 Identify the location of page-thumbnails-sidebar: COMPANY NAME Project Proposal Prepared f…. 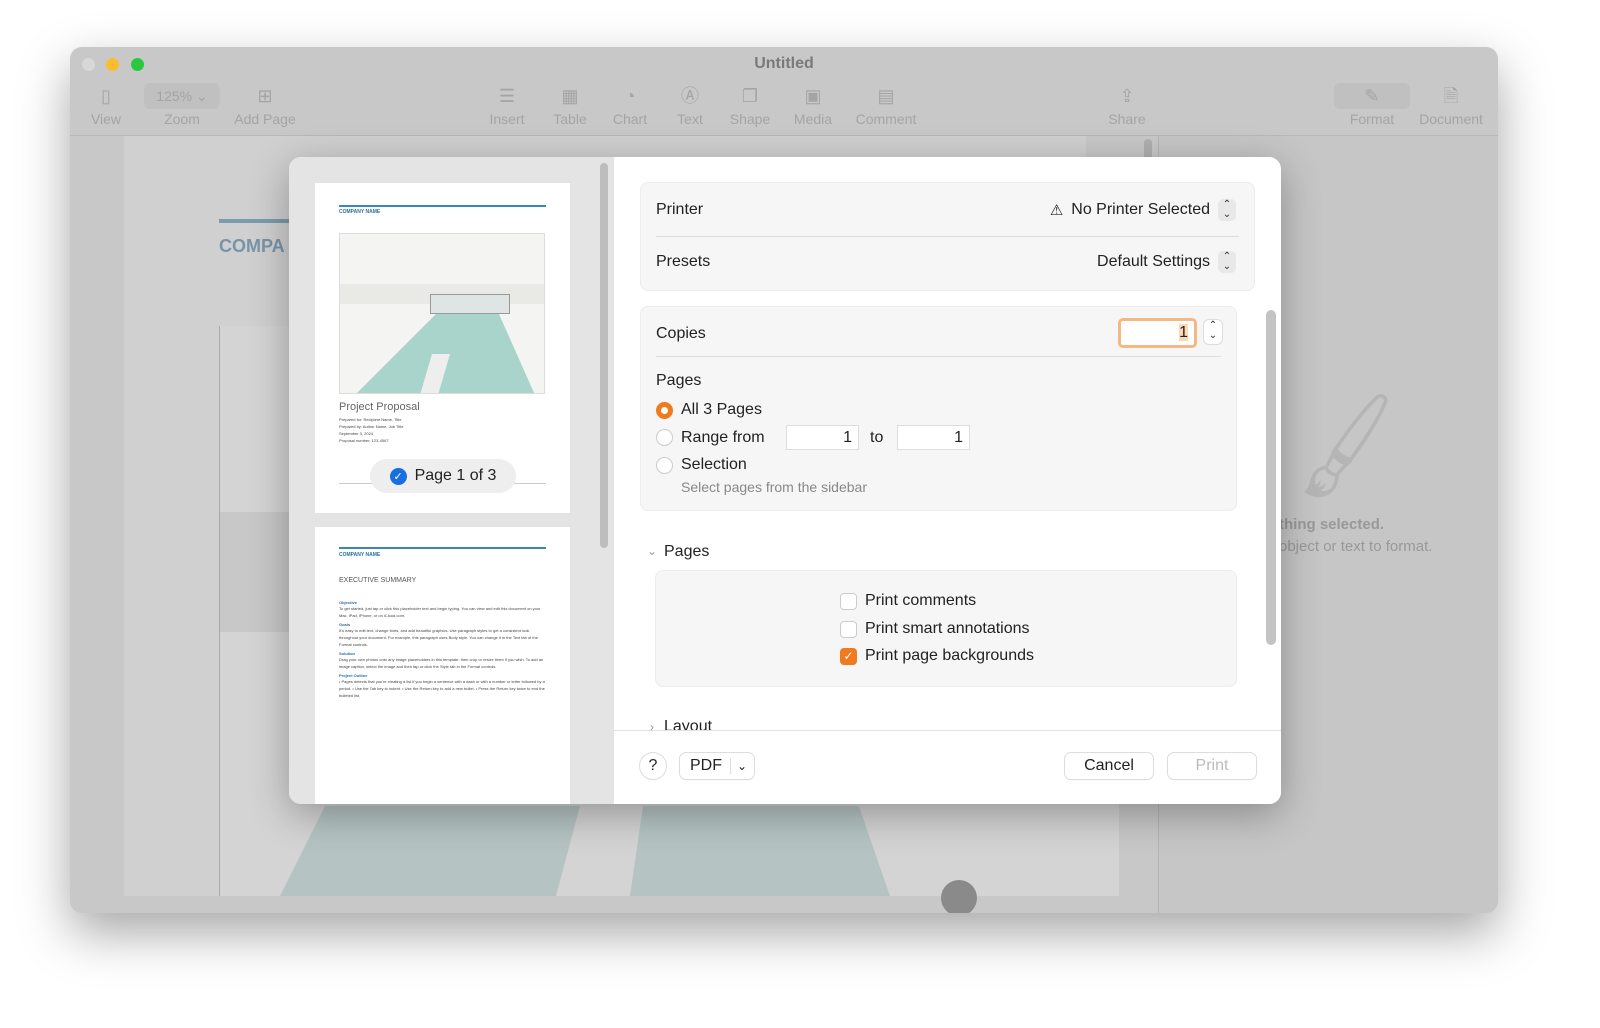
(451, 480).